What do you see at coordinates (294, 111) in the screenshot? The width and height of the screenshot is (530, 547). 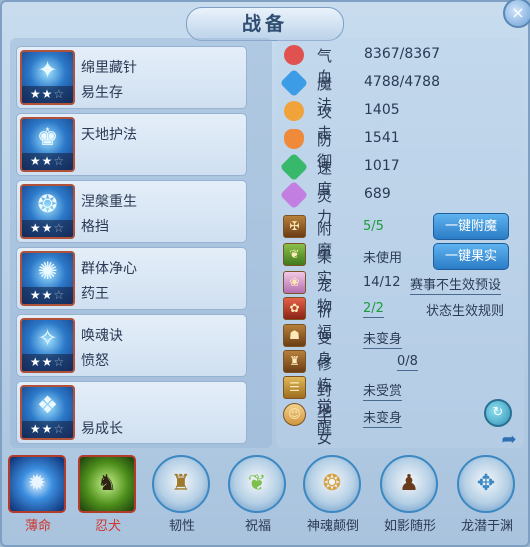 I see `sword-icon` at bounding box center [294, 111].